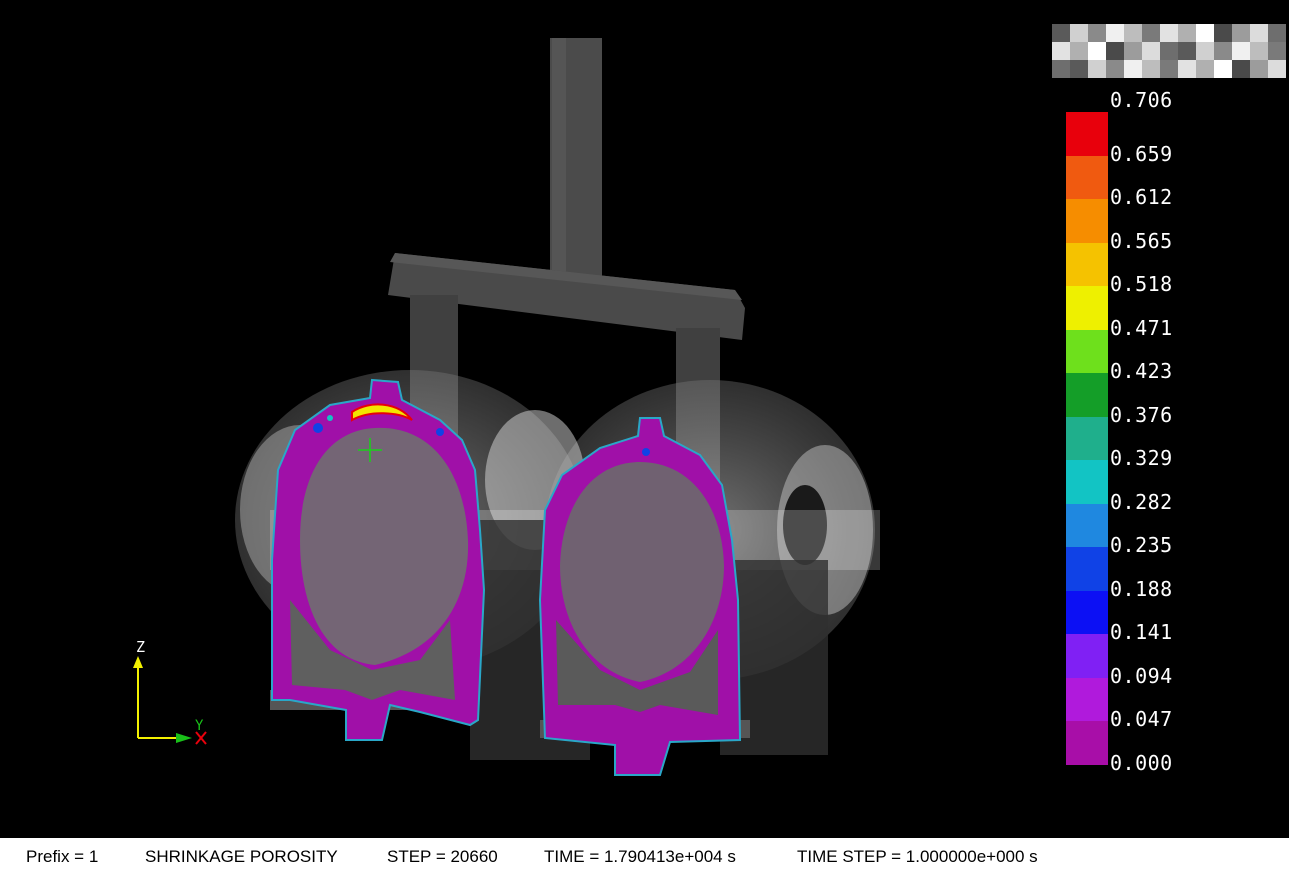  Describe the element at coordinates (1141, 719) in the screenshot. I see `legend-value-label: 0.047` at that location.